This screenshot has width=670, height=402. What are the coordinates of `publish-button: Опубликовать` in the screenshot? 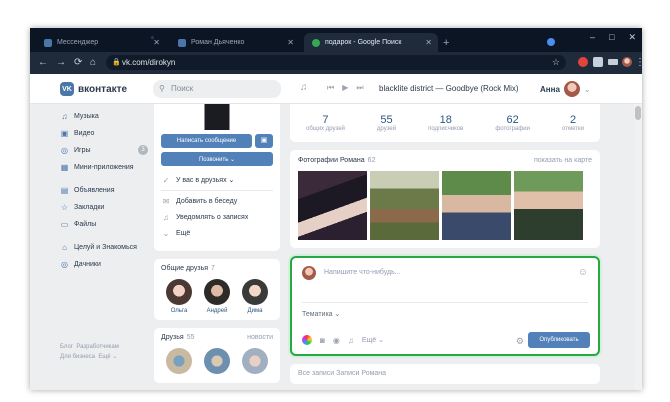 It's located at (559, 340).